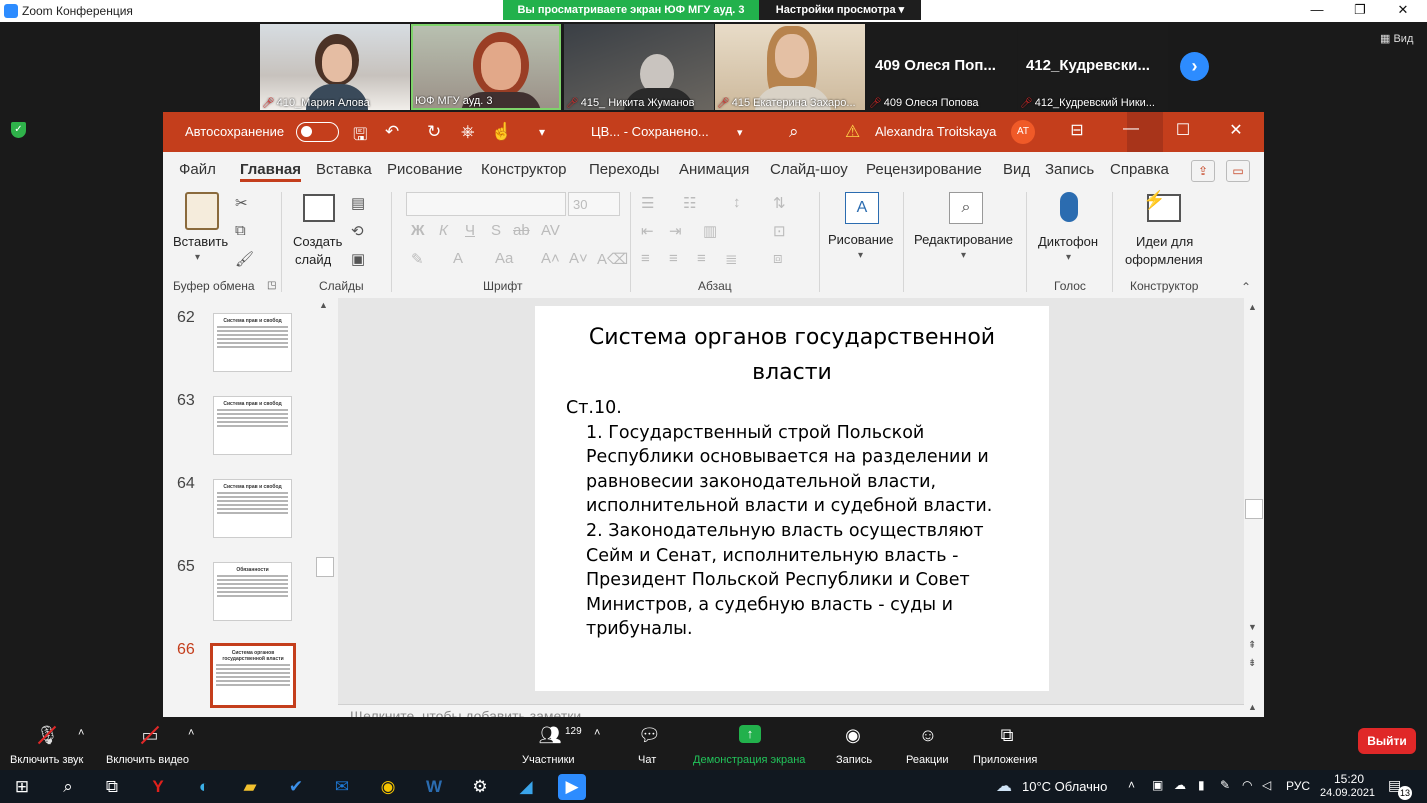  Describe the element at coordinates (197, 169) in the screenshot. I see `tab-file: Файл` at that location.